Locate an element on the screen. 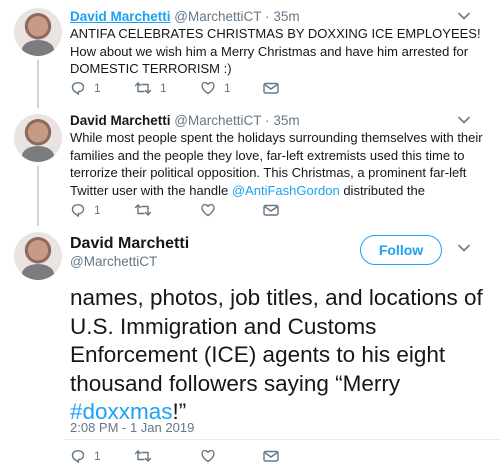 The height and width of the screenshot is (474, 500). like-count: 1 is located at coordinates (227, 88).